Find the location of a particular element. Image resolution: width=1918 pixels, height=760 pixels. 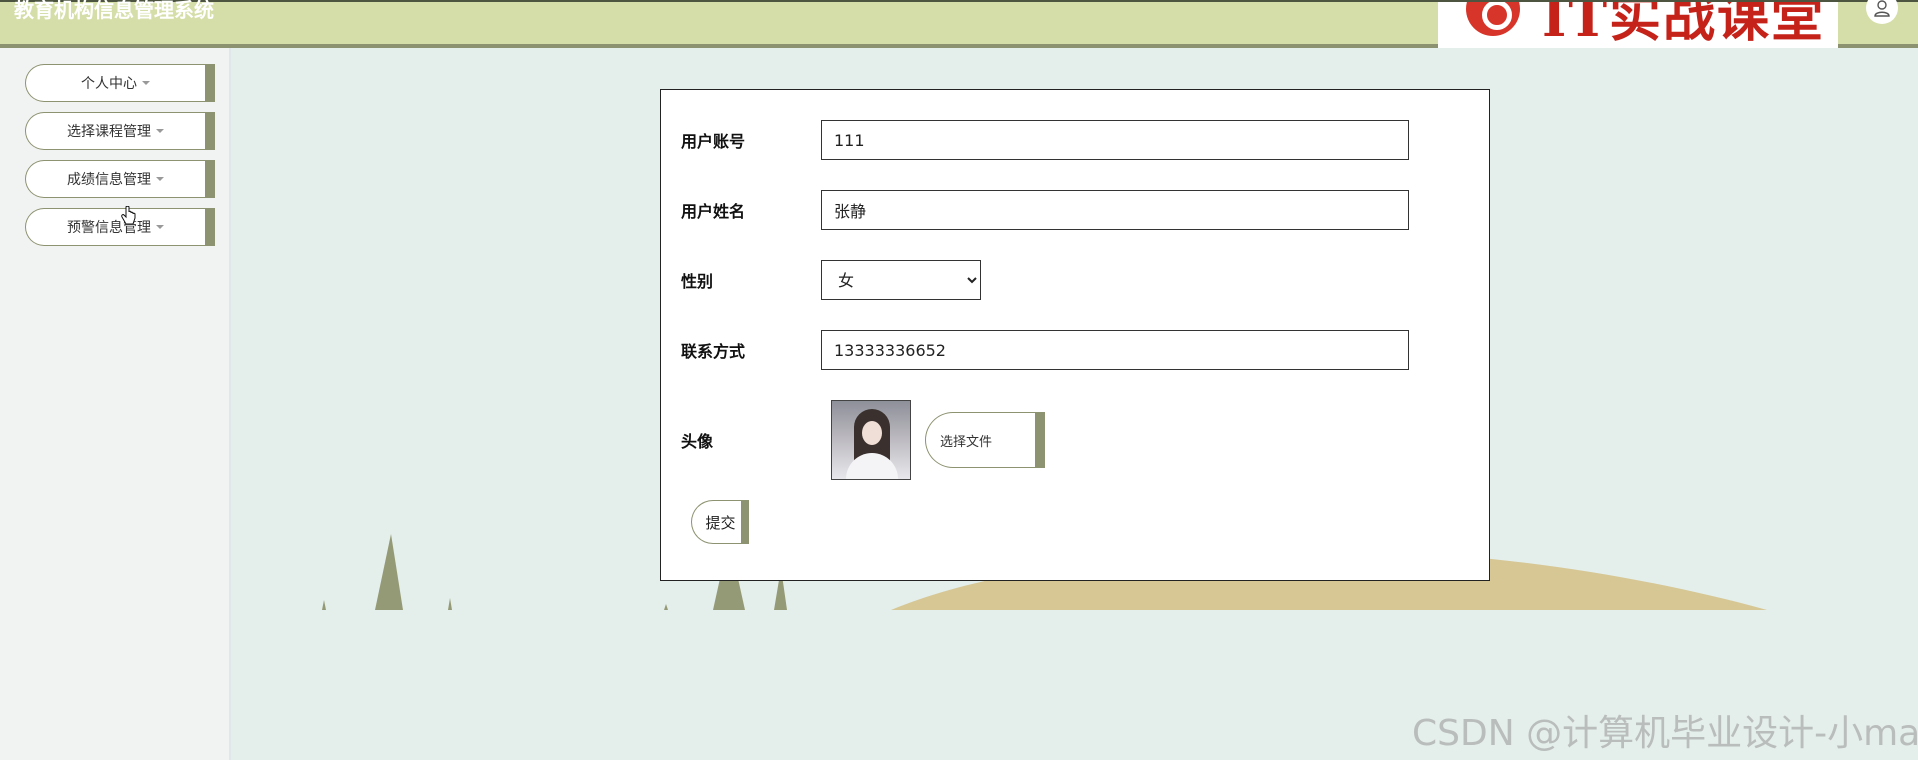

form-row-gender: 性别 女 is located at coordinates (831, 280).